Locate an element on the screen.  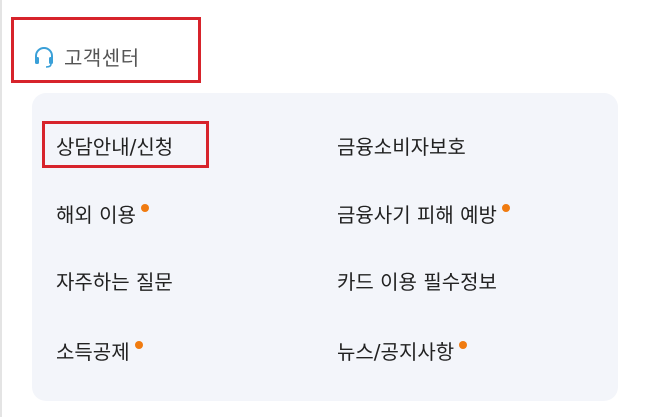
menu-item-label: 금융소비자보호 is located at coordinates (401, 147).